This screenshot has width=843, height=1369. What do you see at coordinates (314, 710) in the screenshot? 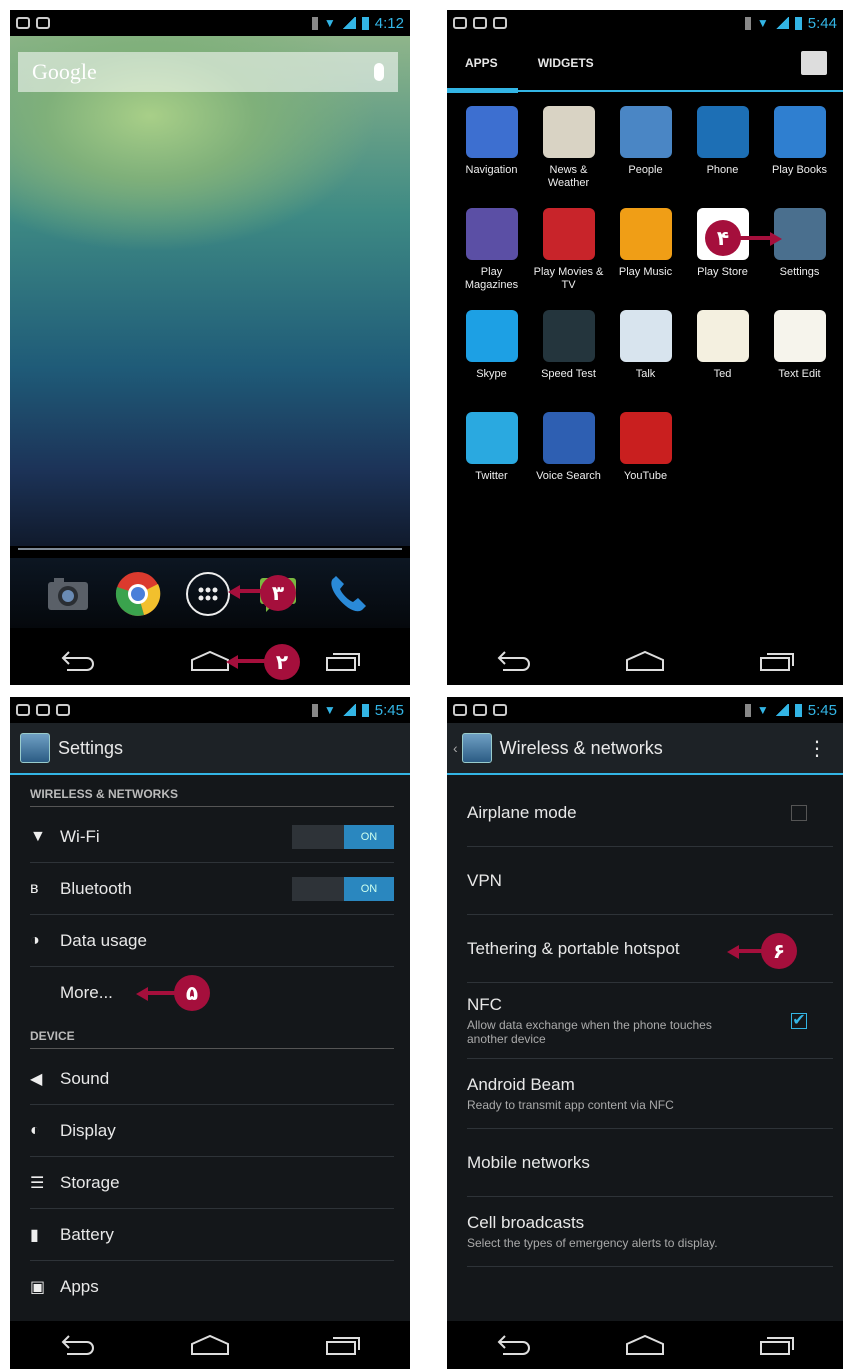
I see `vibrate-icon` at bounding box center [314, 710].